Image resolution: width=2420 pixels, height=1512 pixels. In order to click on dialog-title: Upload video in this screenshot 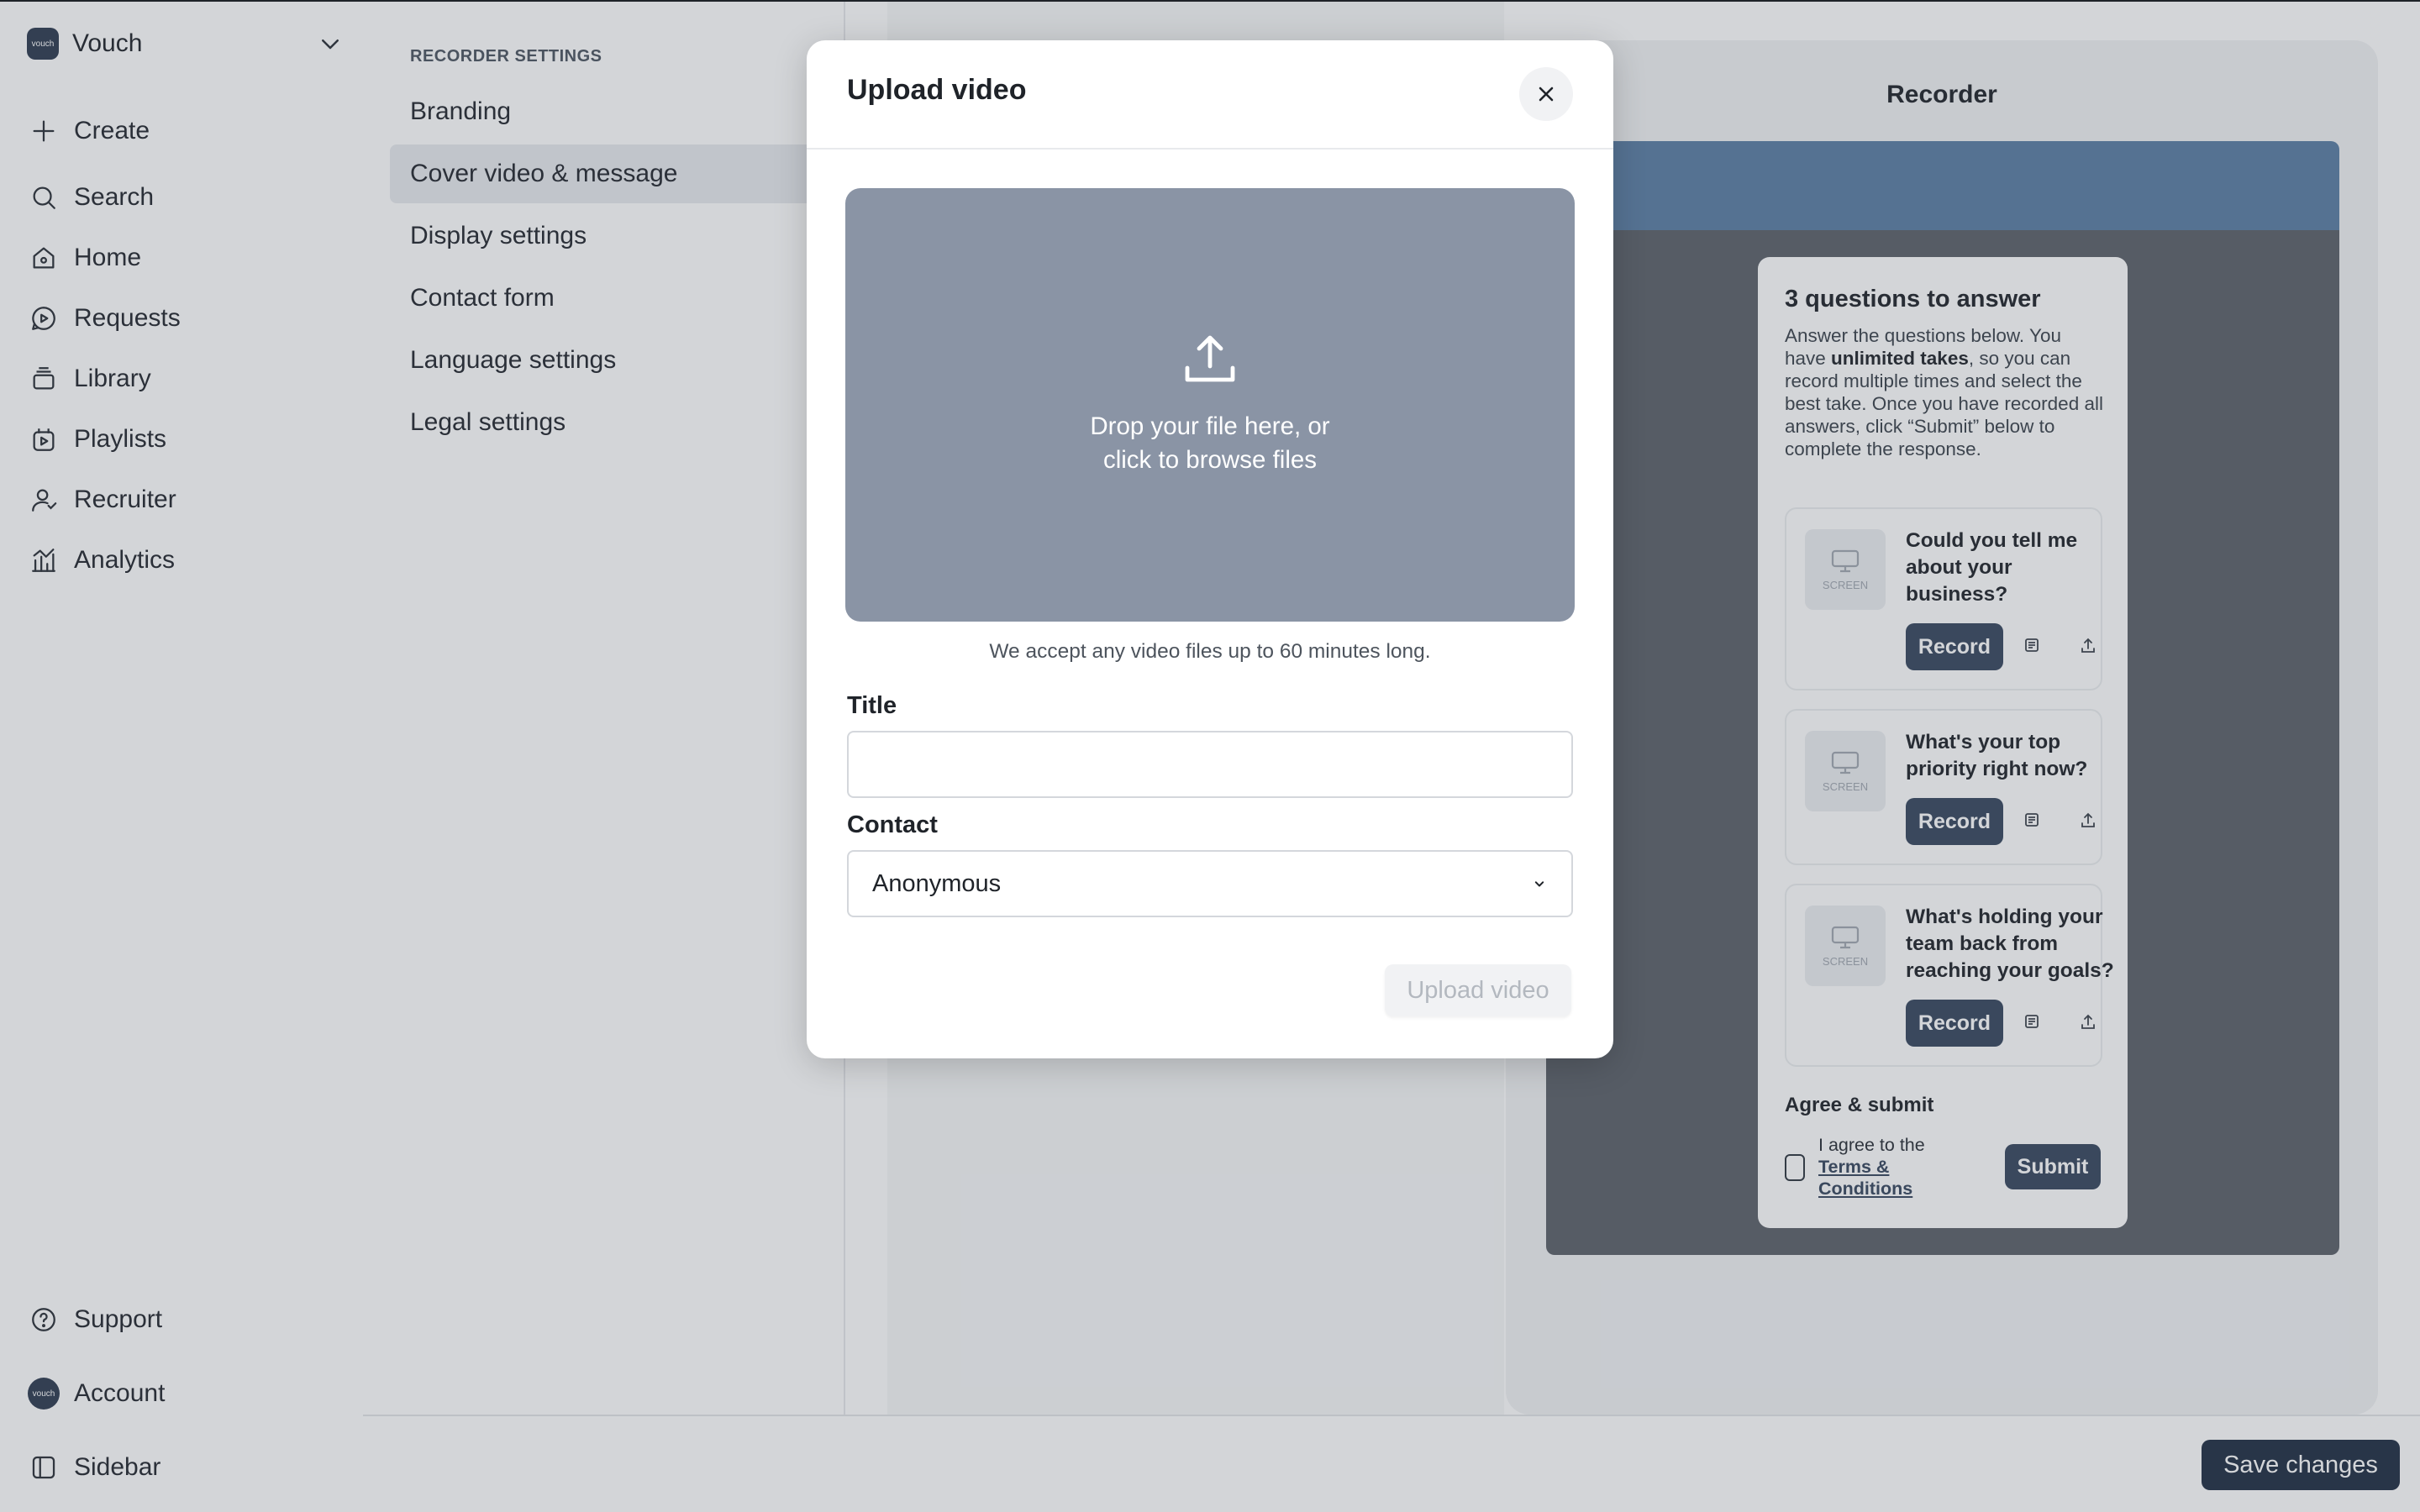, I will do `click(937, 90)`.